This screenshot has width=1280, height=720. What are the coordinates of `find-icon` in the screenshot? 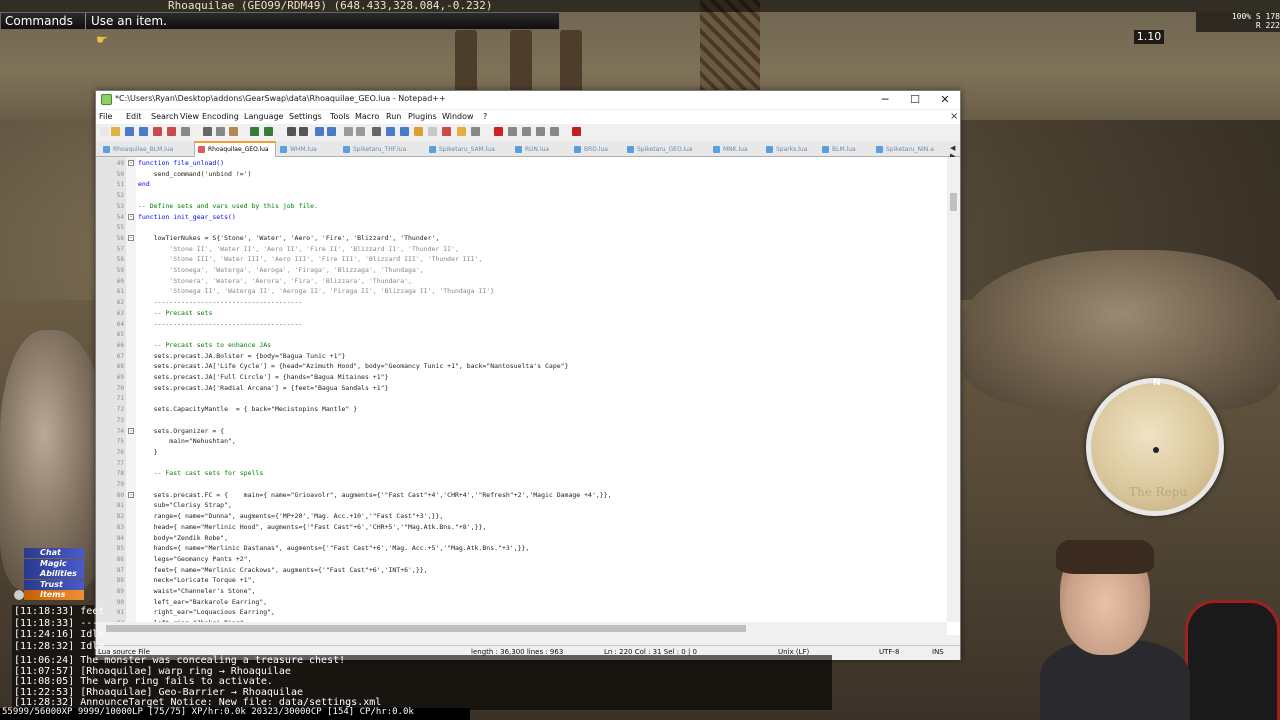 It's located at (291, 131).